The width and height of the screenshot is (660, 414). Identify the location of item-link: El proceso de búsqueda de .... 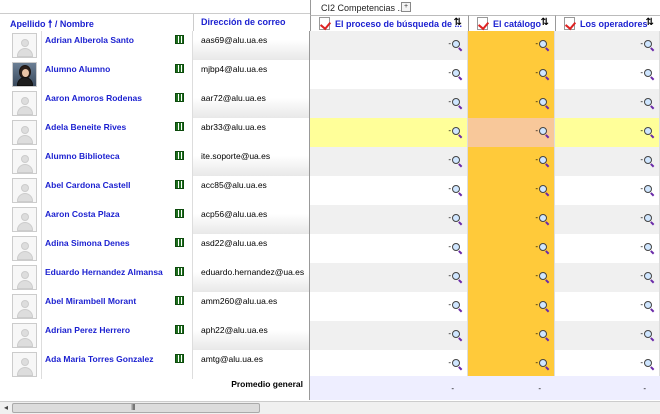
(398, 24).